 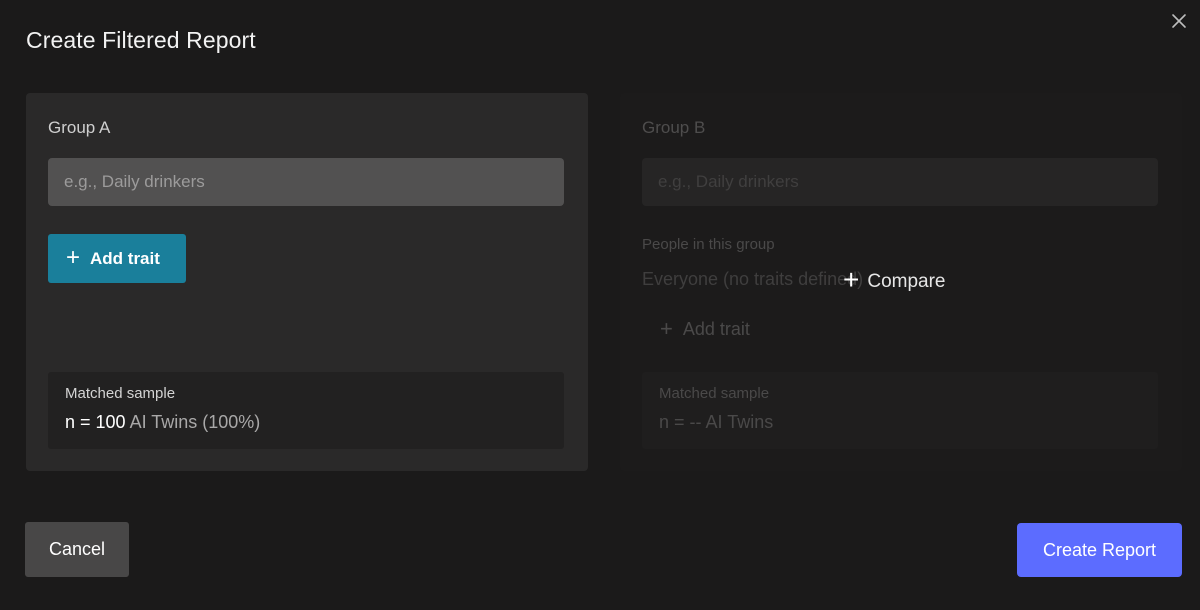 I want to click on matched-sample-count: n = 100, so click(x=95, y=422).